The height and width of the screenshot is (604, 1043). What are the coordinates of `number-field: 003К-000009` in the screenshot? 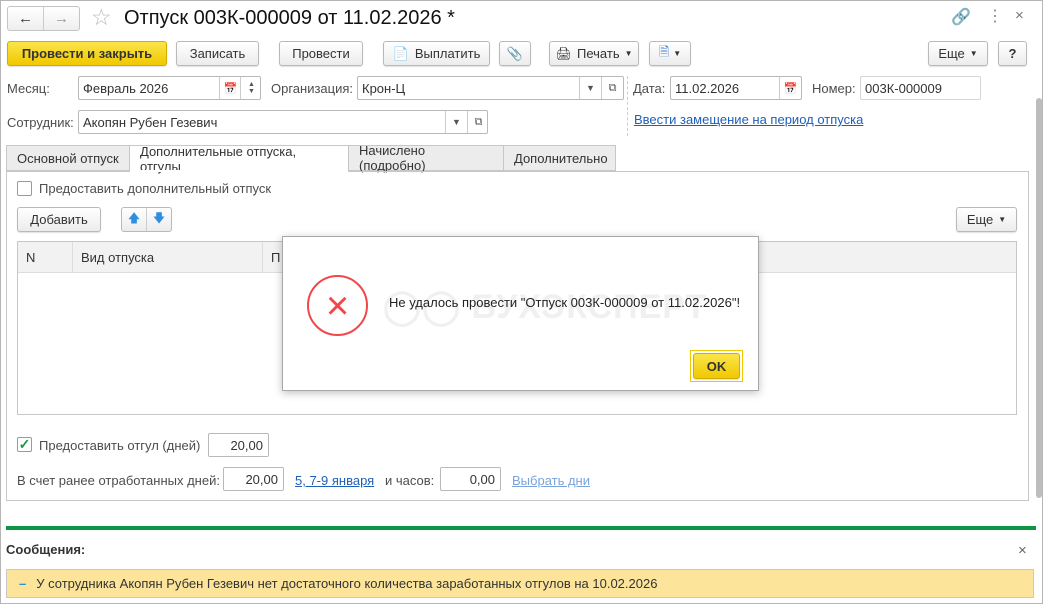 It's located at (920, 88).